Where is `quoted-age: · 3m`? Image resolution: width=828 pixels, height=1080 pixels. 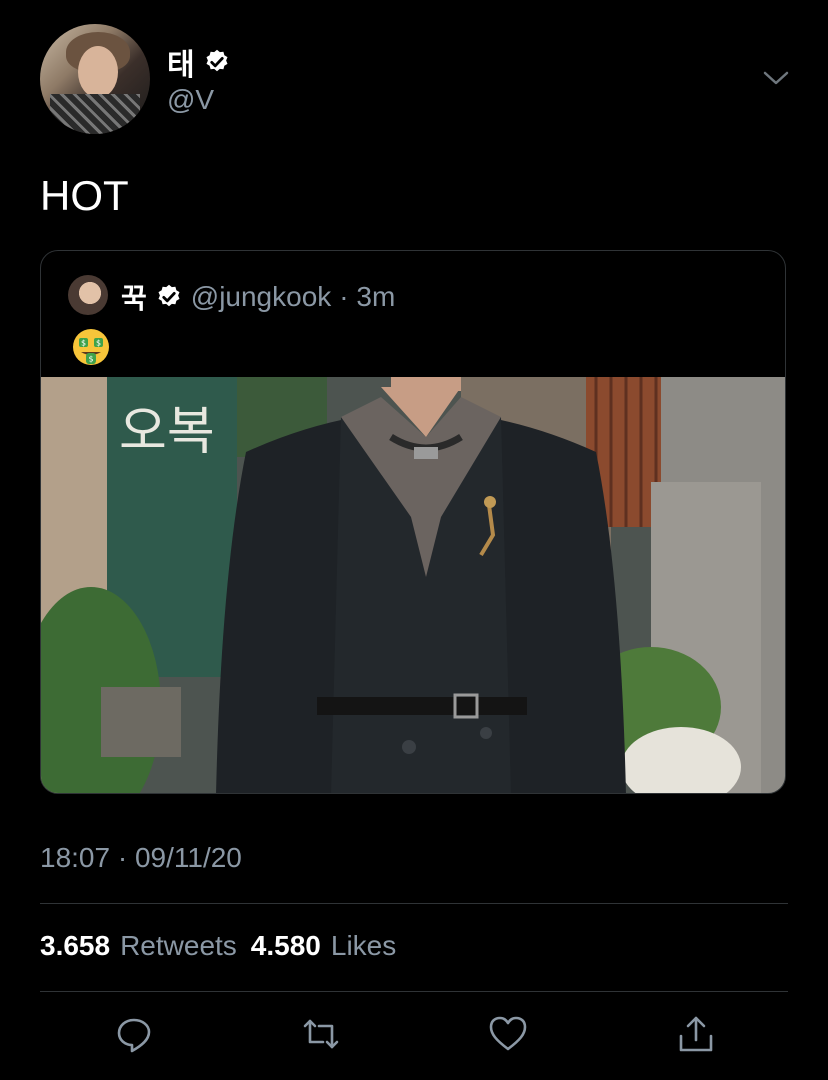
quoted-age: · 3m is located at coordinates (367, 296).